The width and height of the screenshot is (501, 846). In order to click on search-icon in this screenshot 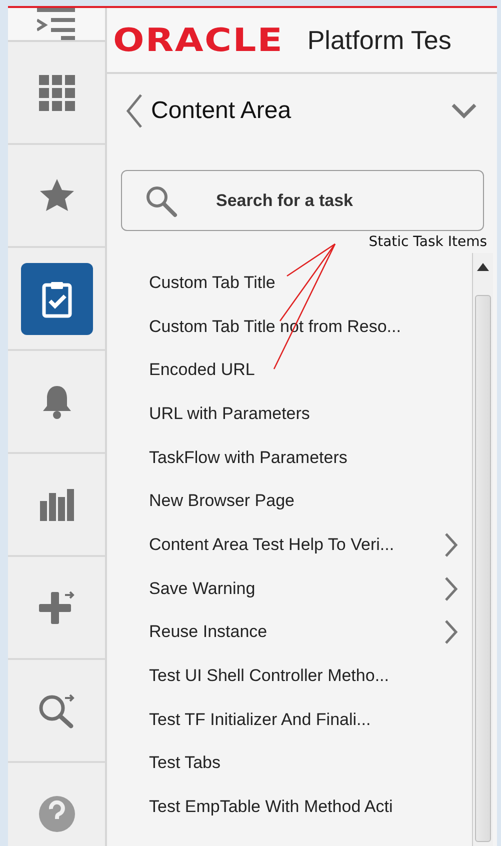, I will do `click(161, 201)`.